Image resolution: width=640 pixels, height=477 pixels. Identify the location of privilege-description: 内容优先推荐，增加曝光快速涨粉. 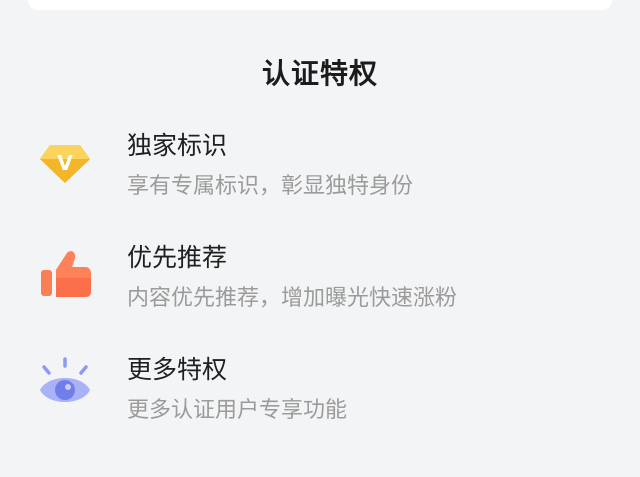
(292, 298).